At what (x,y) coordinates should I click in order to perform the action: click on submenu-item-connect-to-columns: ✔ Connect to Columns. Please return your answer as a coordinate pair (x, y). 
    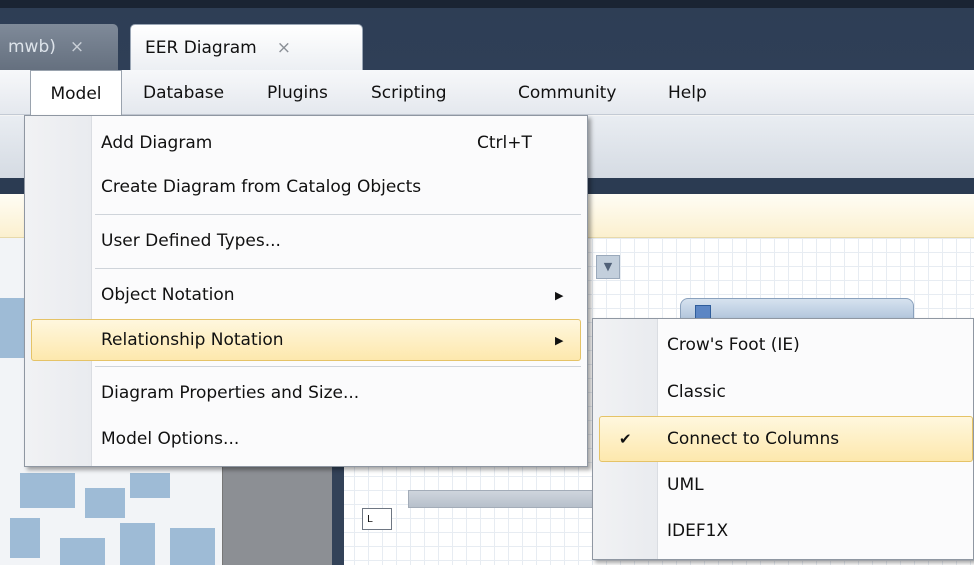
    Looking at the image, I should click on (786, 439).